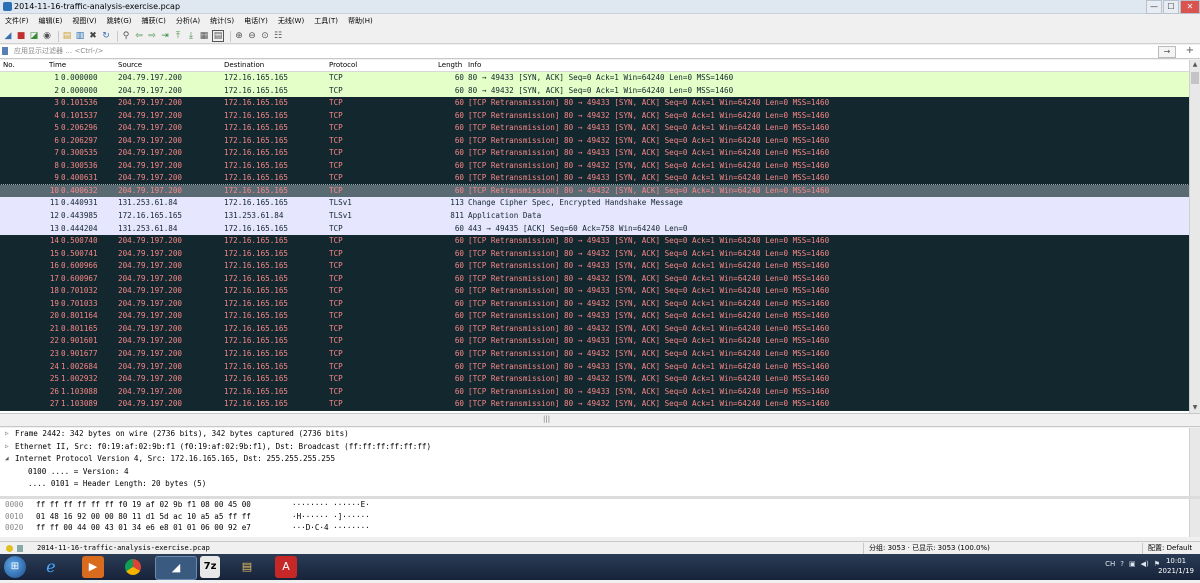 The width and height of the screenshot is (1200, 583). Describe the element at coordinates (106, 36) in the screenshot. I see `reload-icon: ↻` at that location.